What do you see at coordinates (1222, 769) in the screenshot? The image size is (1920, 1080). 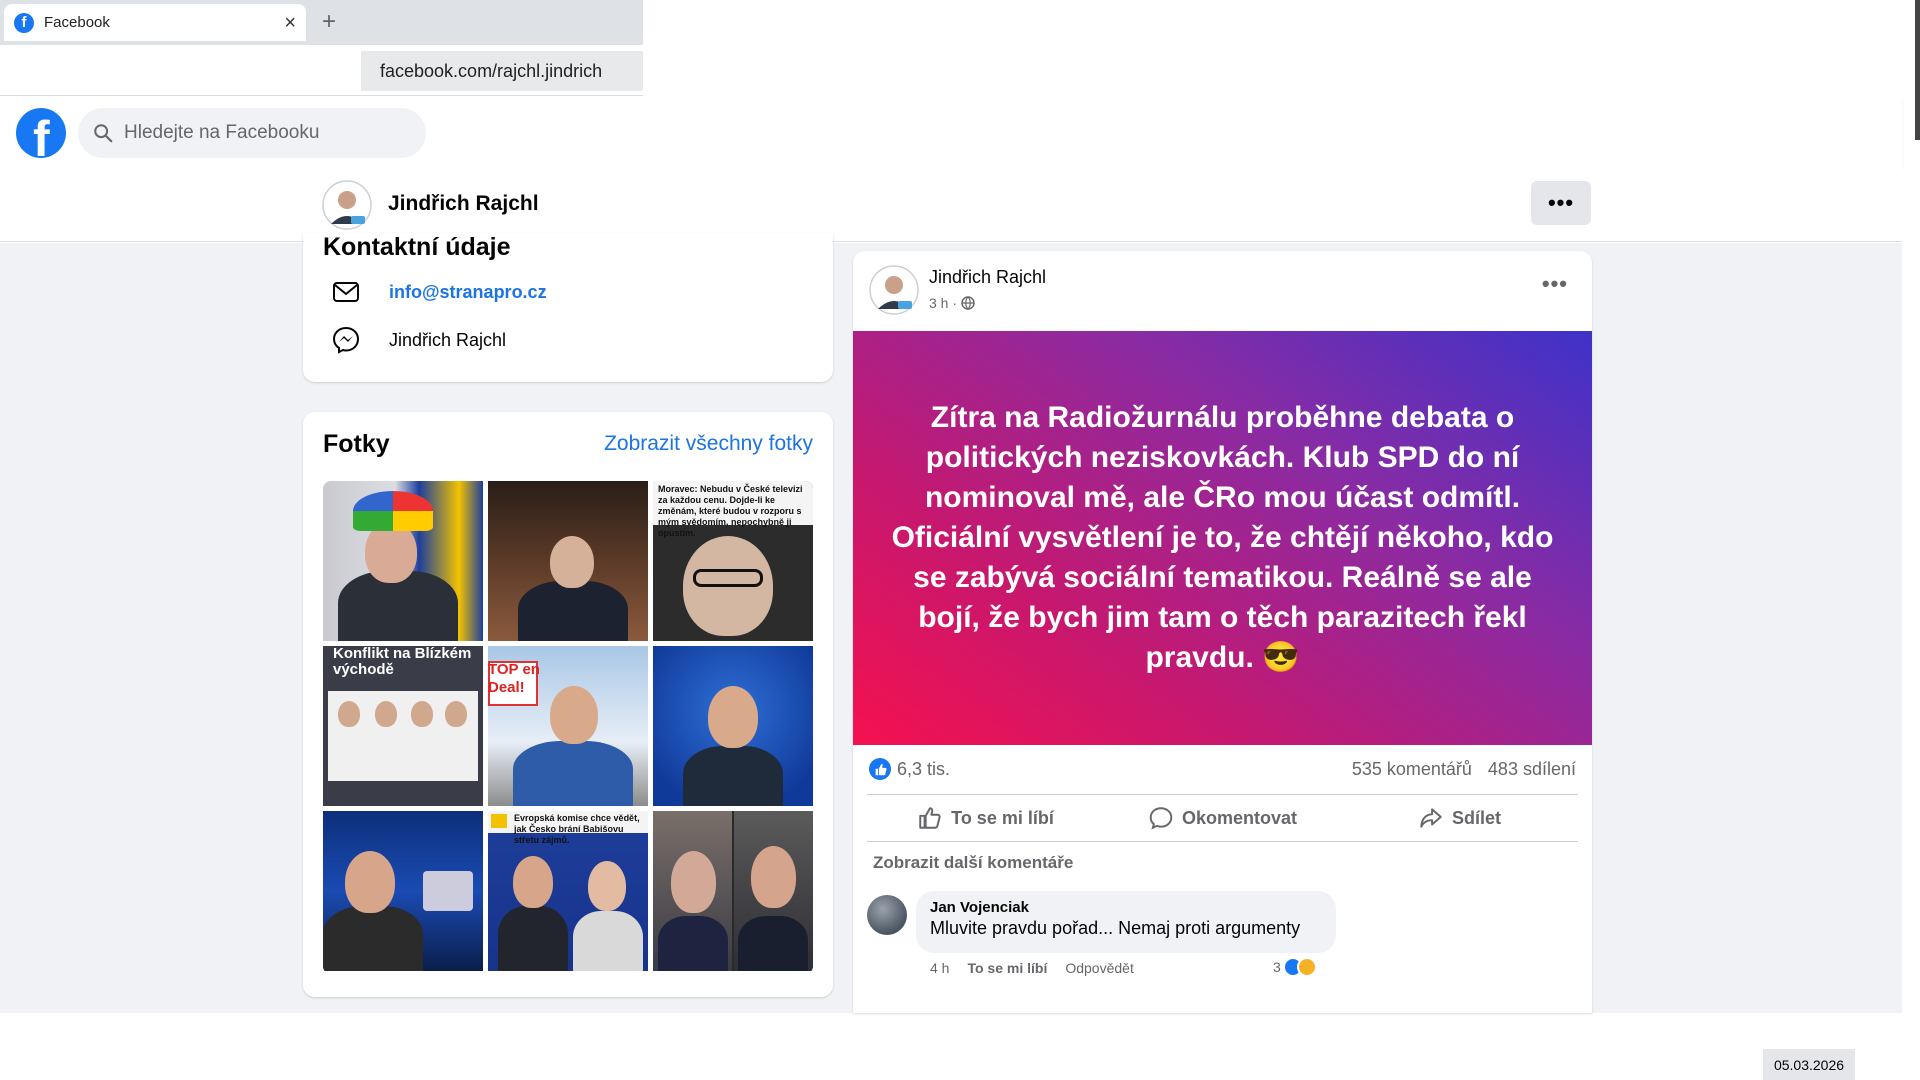 I see `post-stats: 6,3 tis. 535 komentářů 483 sdílení` at bounding box center [1222, 769].